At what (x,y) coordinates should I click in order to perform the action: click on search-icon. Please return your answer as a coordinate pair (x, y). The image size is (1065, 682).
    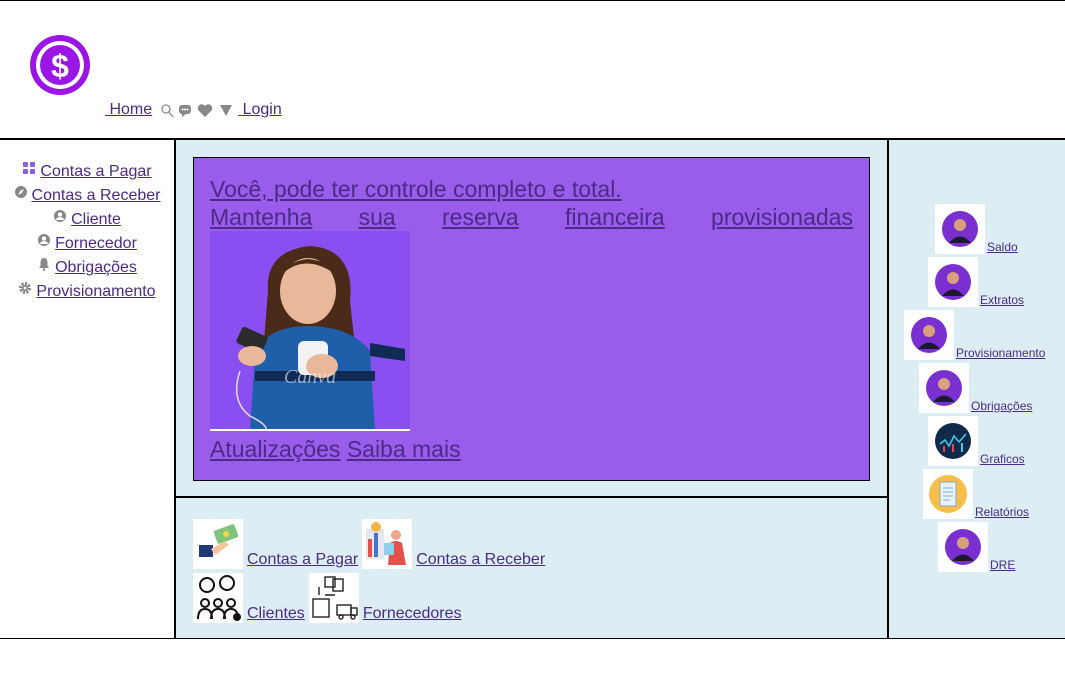
    Looking at the image, I should click on (167, 111).